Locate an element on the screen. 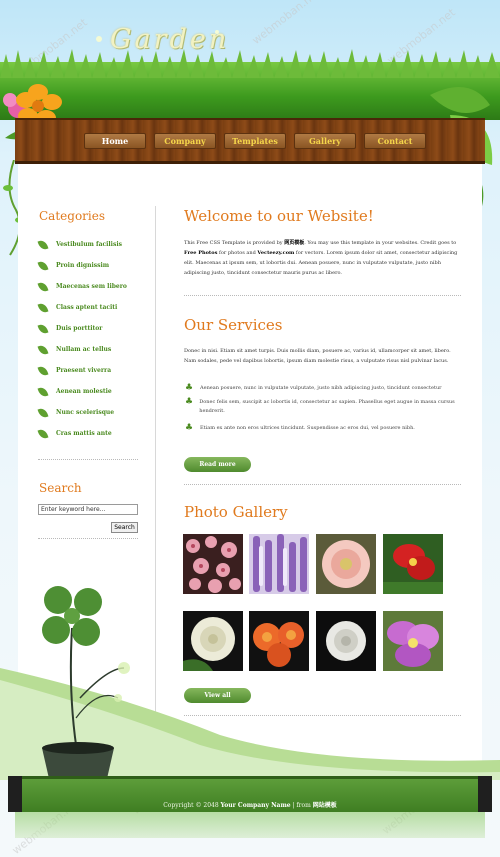 This screenshot has width=500, height=857. clover-plant-decoration is located at coordinates (86, 684).